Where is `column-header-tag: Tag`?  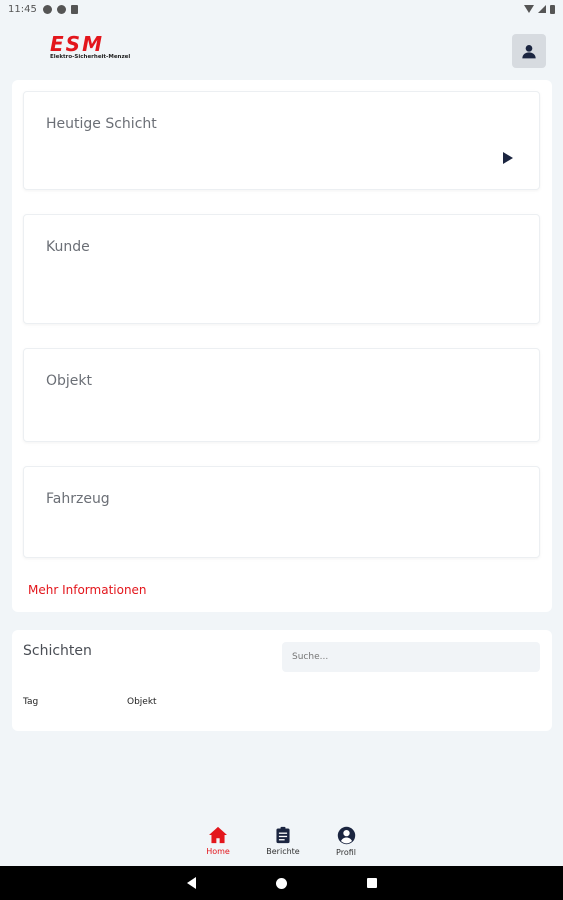 column-header-tag: Tag is located at coordinates (30, 702).